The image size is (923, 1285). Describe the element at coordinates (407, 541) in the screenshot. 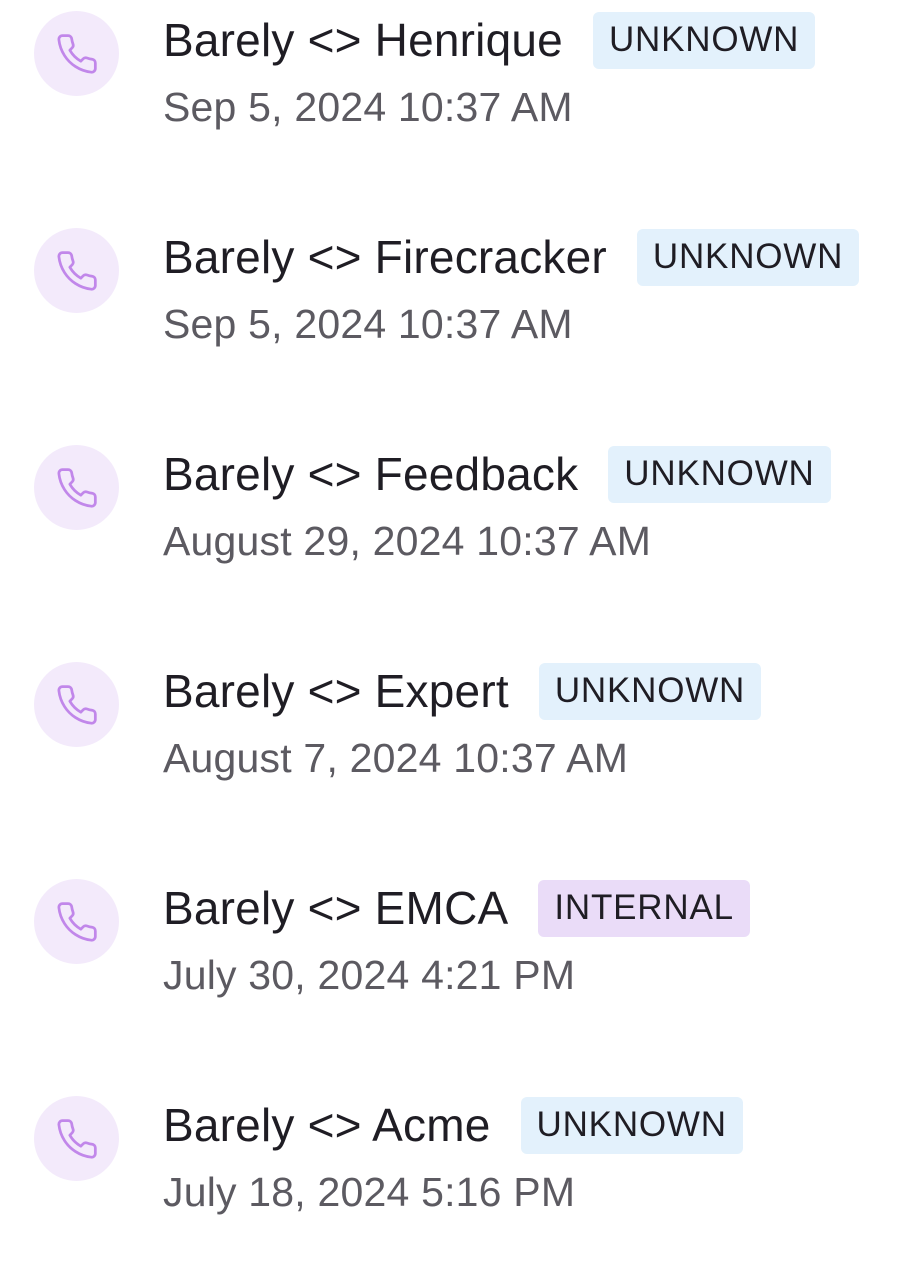

I see `call-date: August 29, 2024 10:37 AM` at that location.